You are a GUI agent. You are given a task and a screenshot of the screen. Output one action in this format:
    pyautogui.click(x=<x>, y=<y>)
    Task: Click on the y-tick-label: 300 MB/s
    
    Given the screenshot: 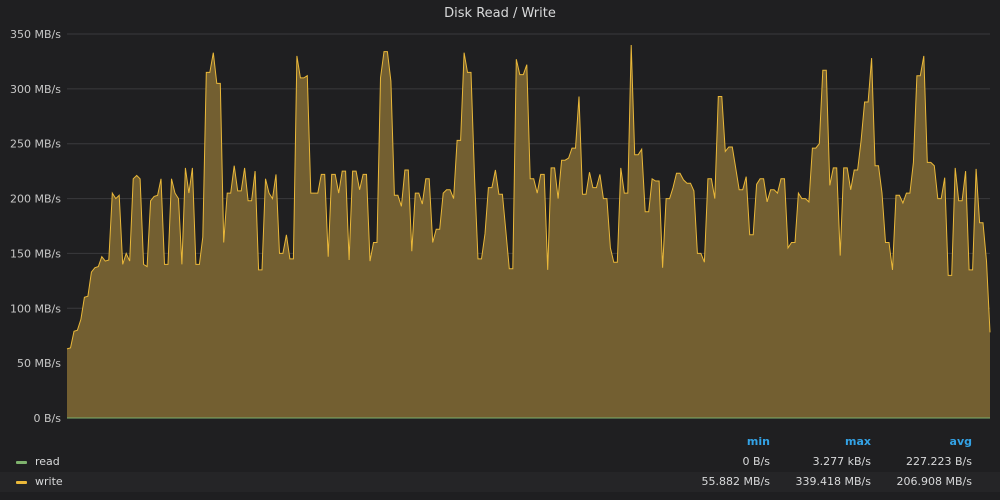 What is the action you would take?
    pyautogui.click(x=35, y=89)
    